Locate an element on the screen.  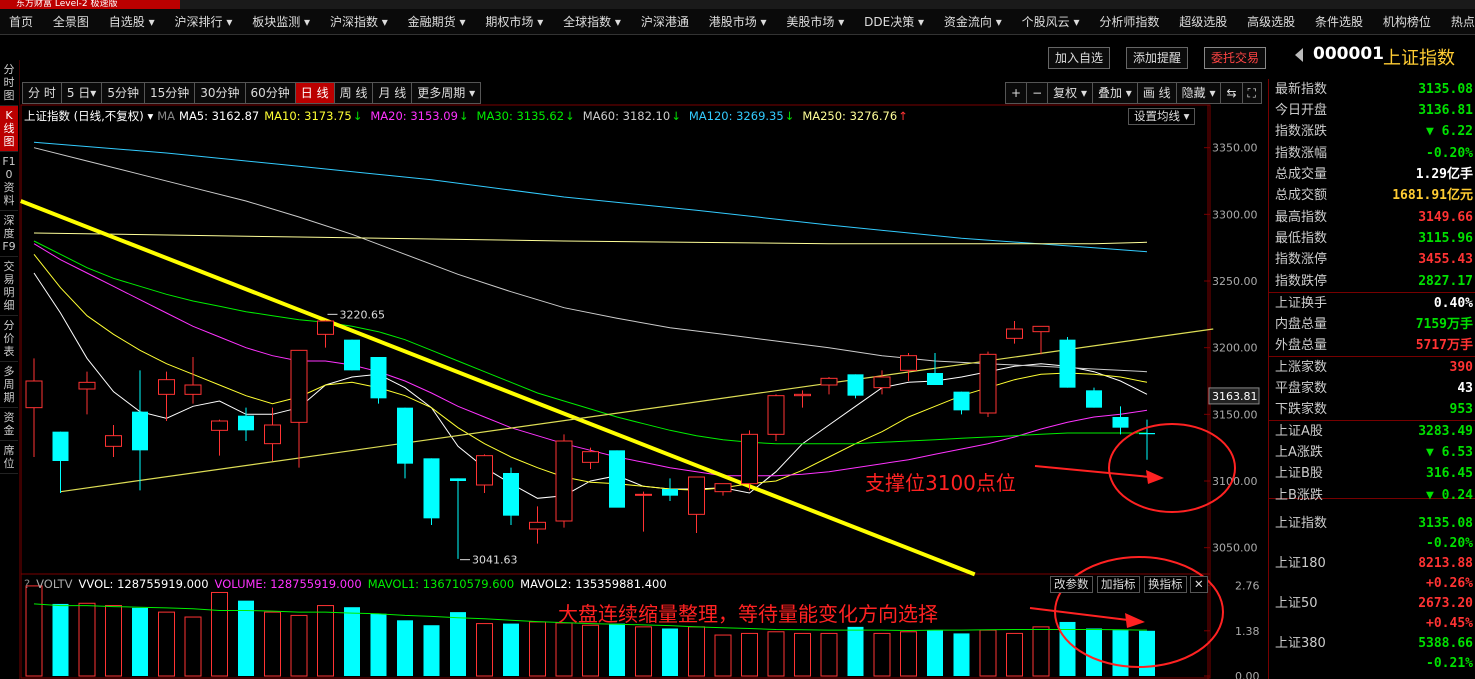
ma-label: MA is located at coordinates (166, 116).